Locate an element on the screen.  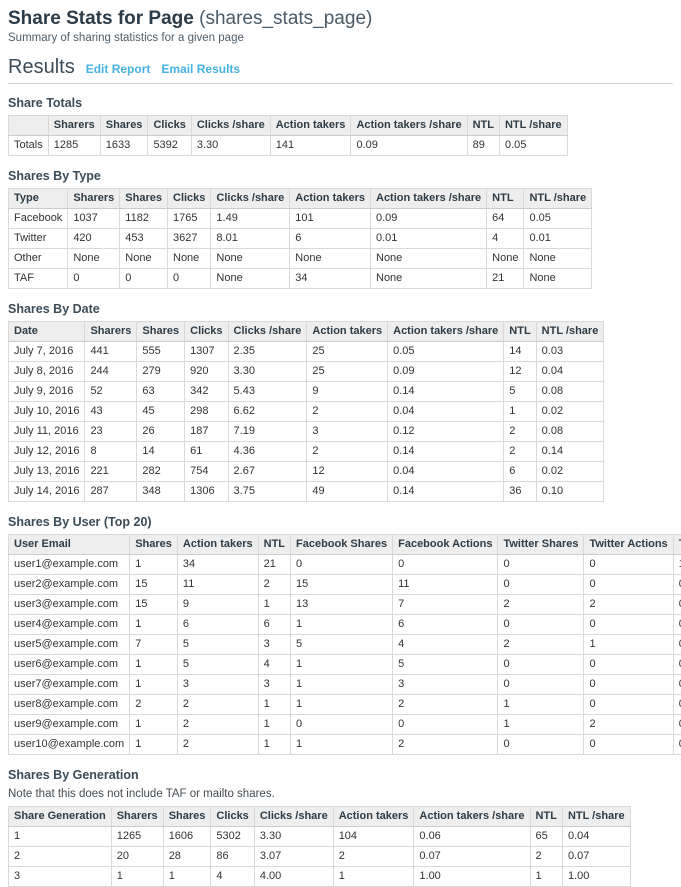
table-cell: 0.06 is located at coordinates (472, 837).